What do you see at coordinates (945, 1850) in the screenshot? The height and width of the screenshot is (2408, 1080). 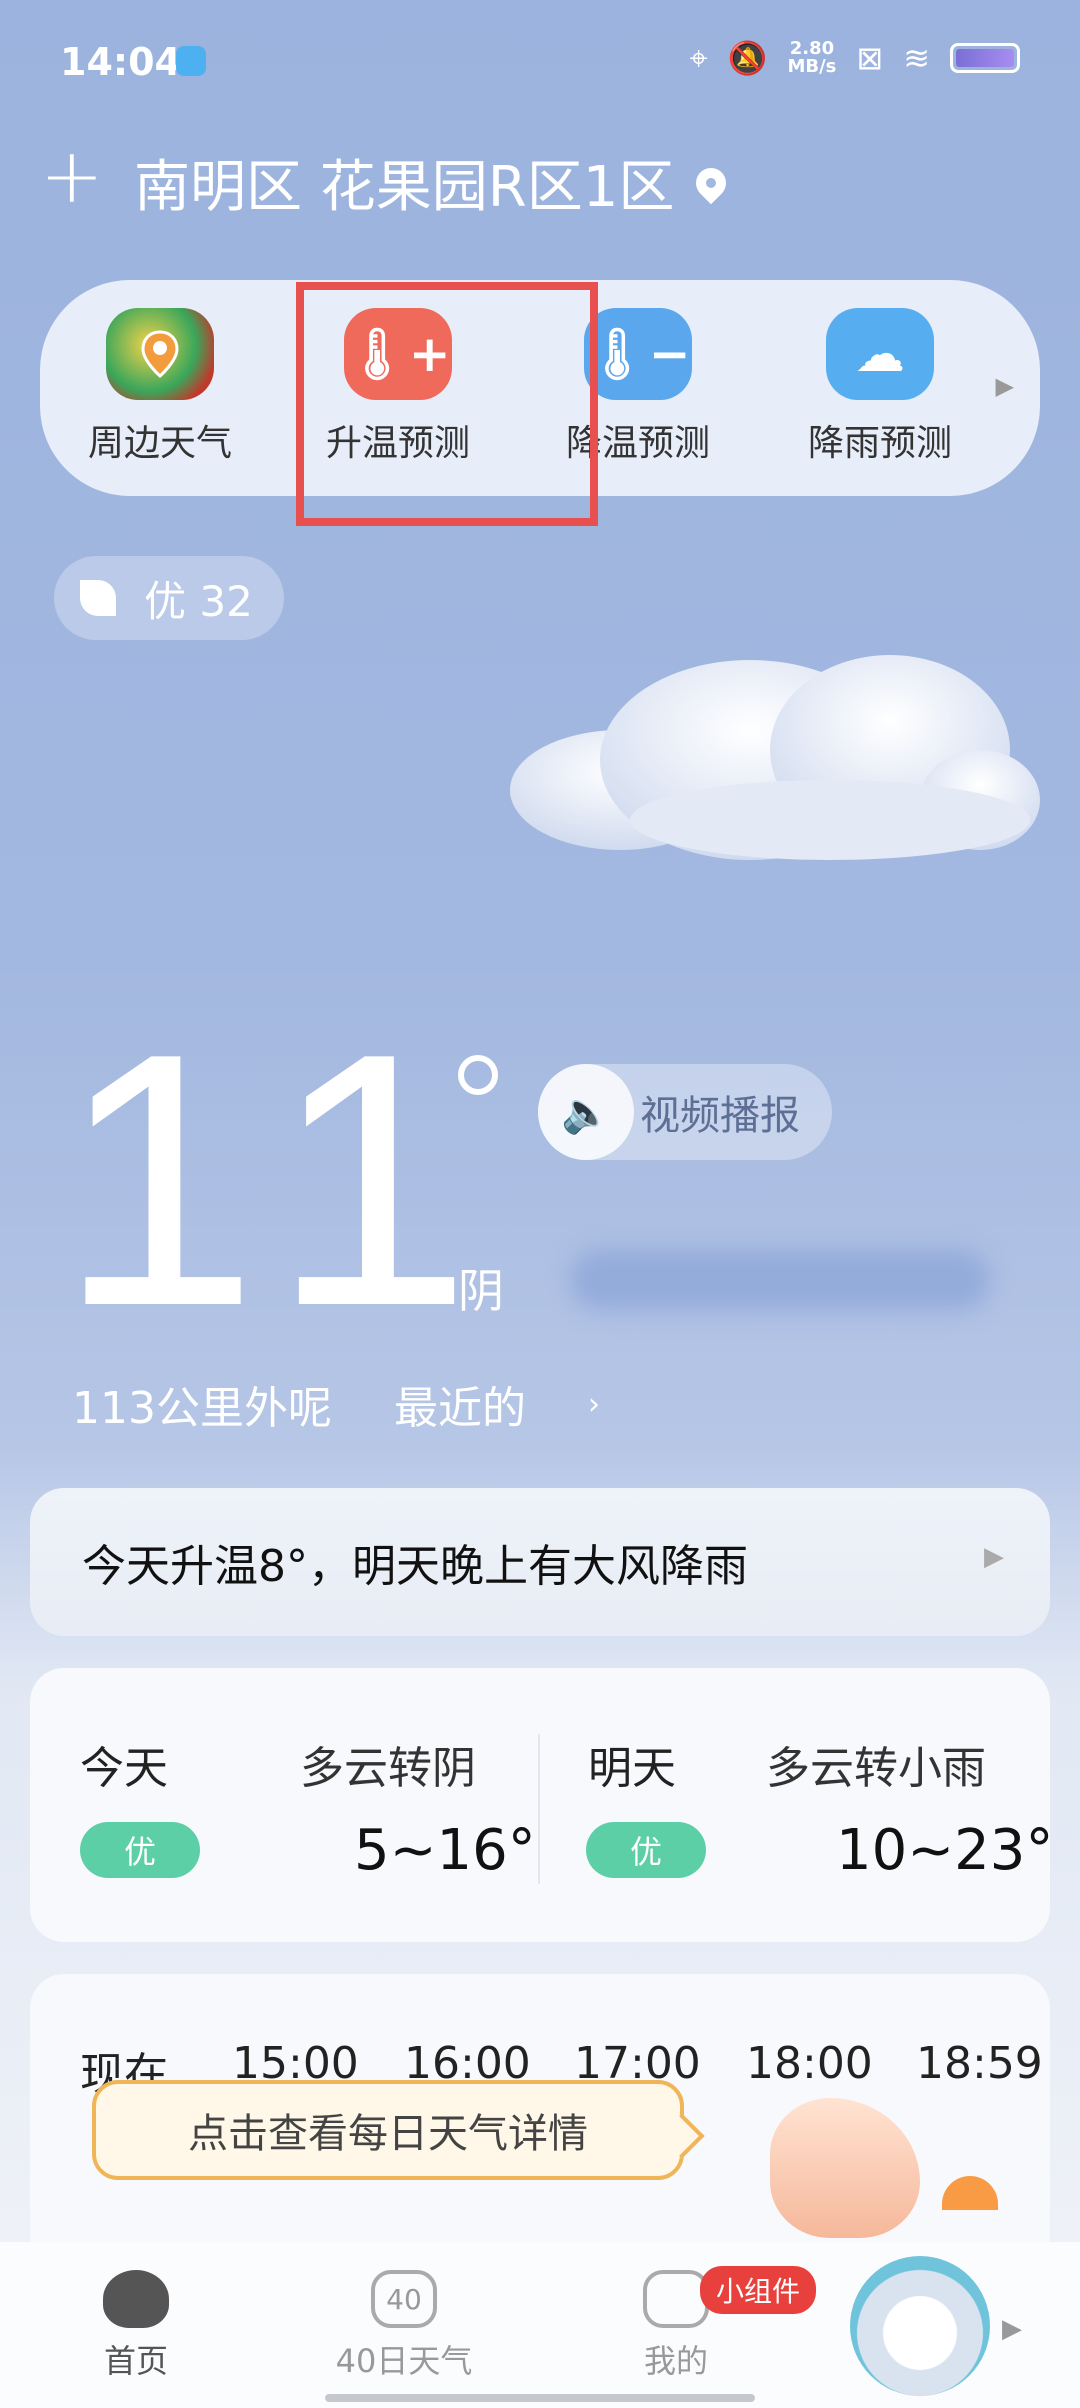 I see `tomorrow-temp-range: 10~23°` at bounding box center [945, 1850].